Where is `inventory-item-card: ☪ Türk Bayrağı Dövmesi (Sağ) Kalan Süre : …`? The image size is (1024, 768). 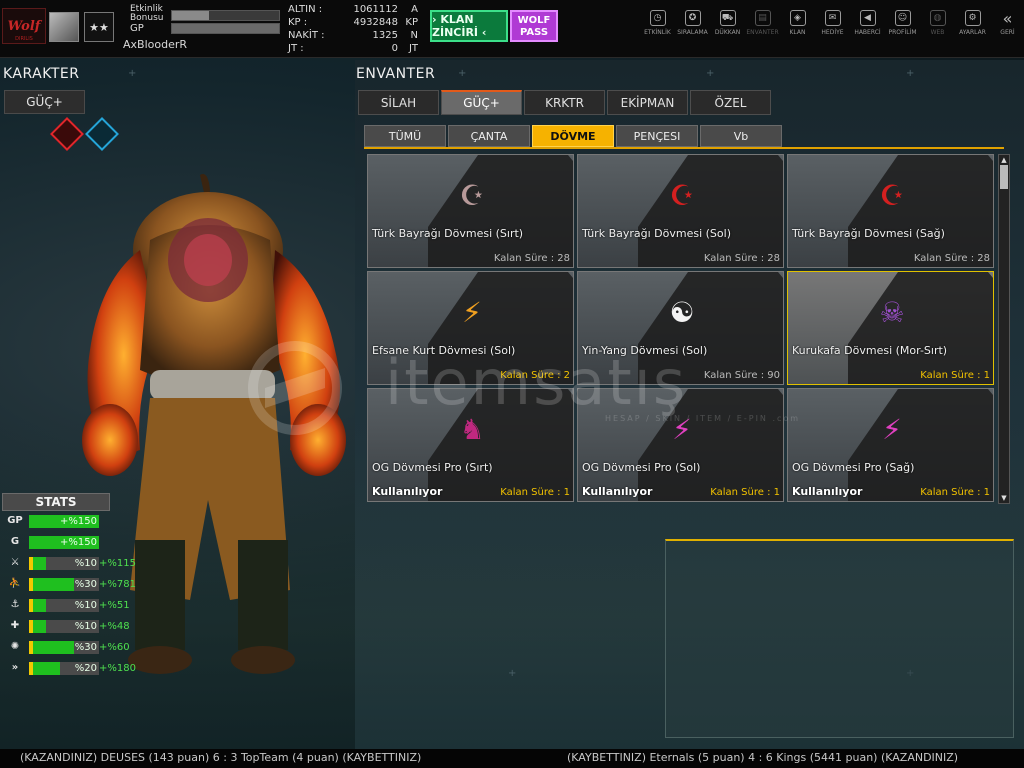 inventory-item-card: ☪ Türk Bayrağı Dövmesi (Sağ) Kalan Süre : … is located at coordinates (890, 211).